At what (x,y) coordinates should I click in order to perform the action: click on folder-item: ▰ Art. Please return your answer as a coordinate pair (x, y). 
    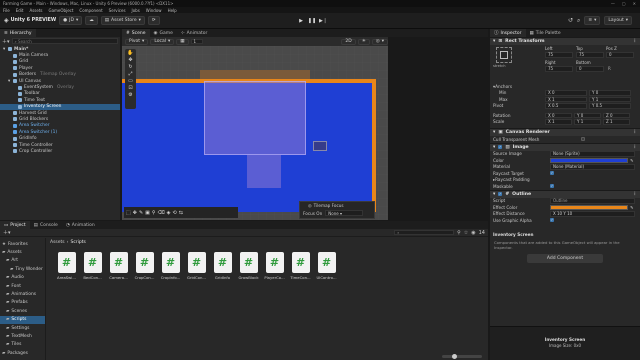
    Looking at the image, I should click on (22, 261).